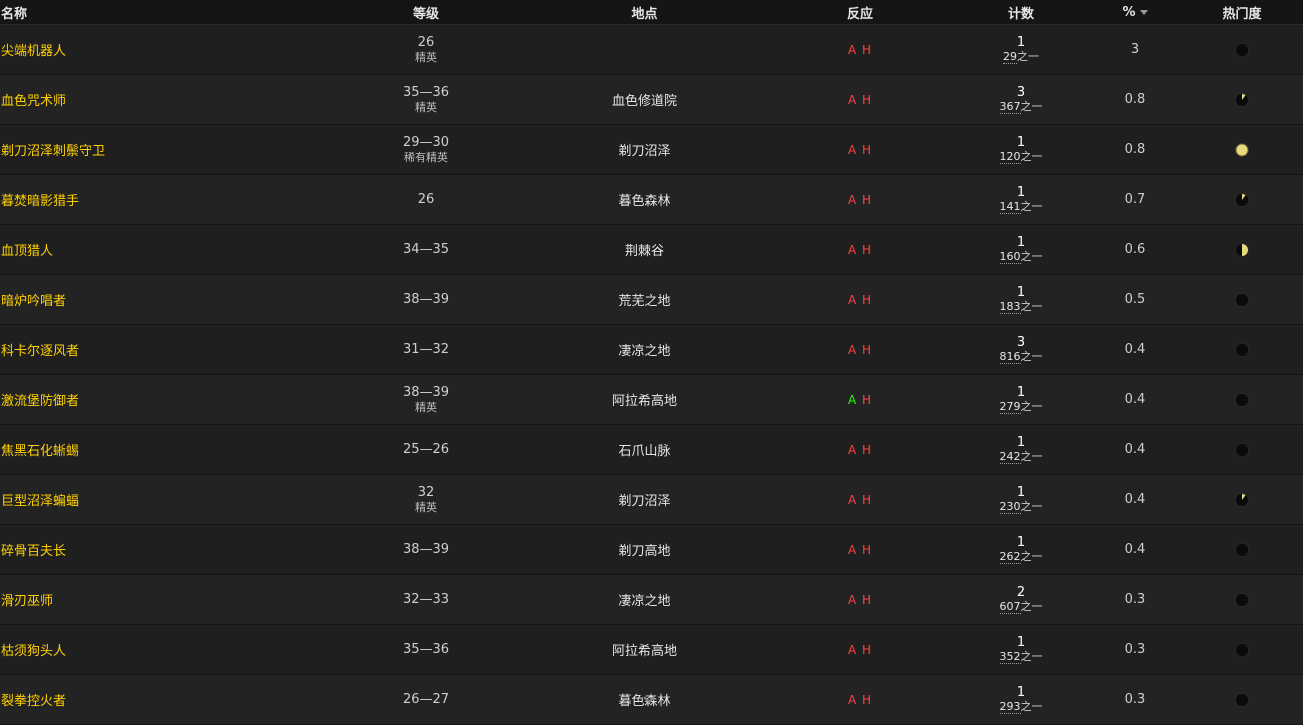 This screenshot has width=1303, height=725. I want to click on table-row: 血色咒术师 35—36 精英 血色修道院 A H 3 367之一 0.8, so click(651, 100).